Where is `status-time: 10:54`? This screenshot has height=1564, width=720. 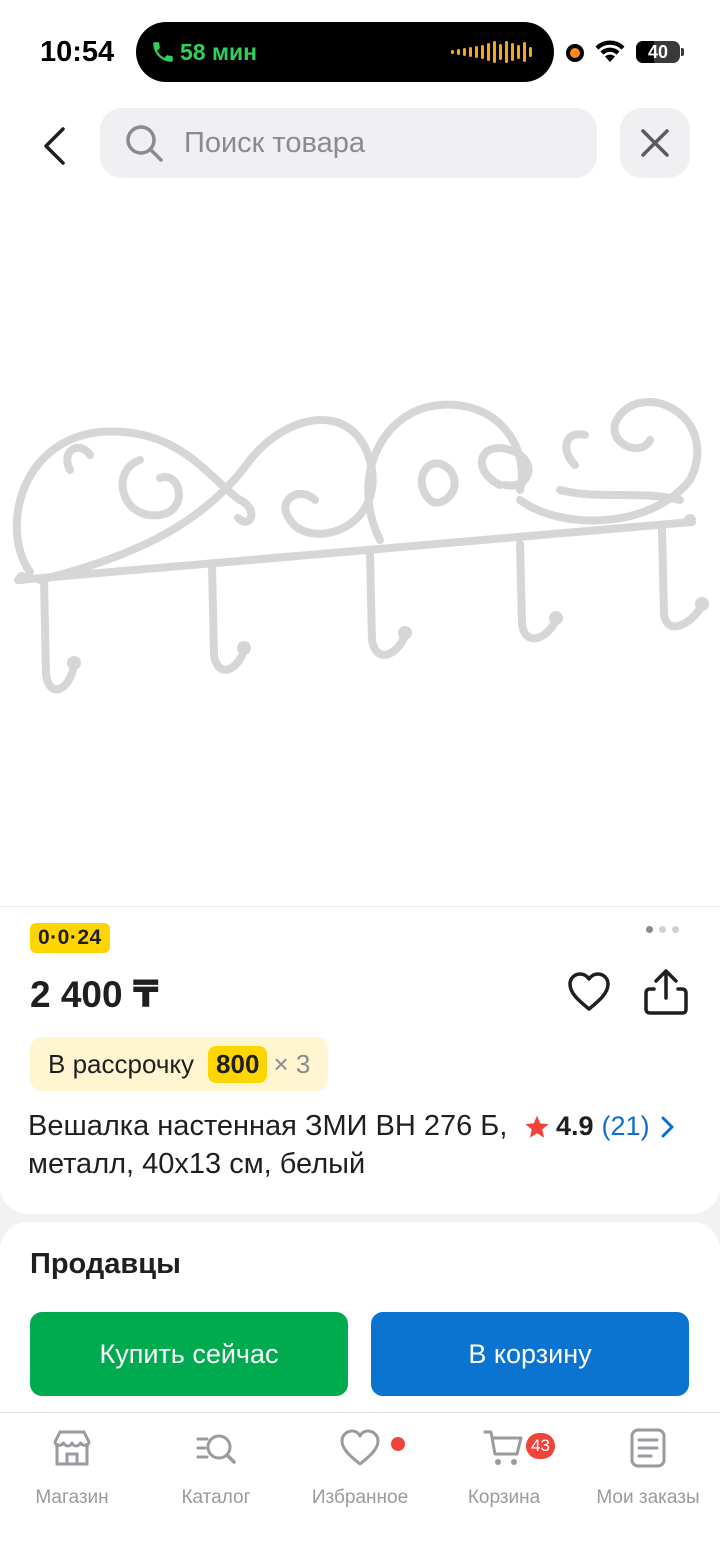 status-time: 10:54 is located at coordinates (77, 52).